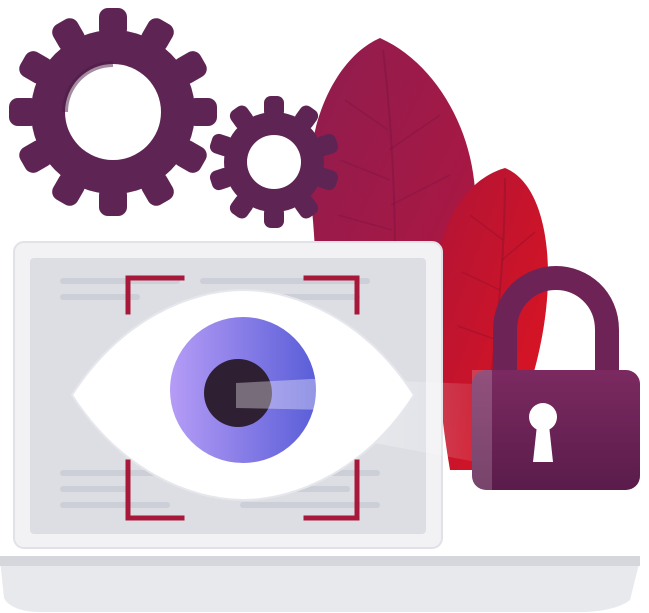  What do you see at coordinates (113, 112) in the screenshot?
I see `gear-icon` at bounding box center [113, 112].